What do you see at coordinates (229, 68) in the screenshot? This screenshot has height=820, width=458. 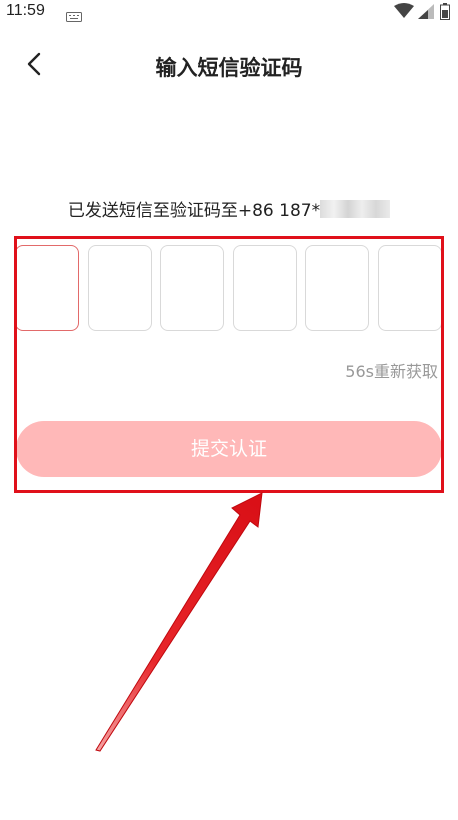 I see `page-title: 输入短信验证码` at bounding box center [229, 68].